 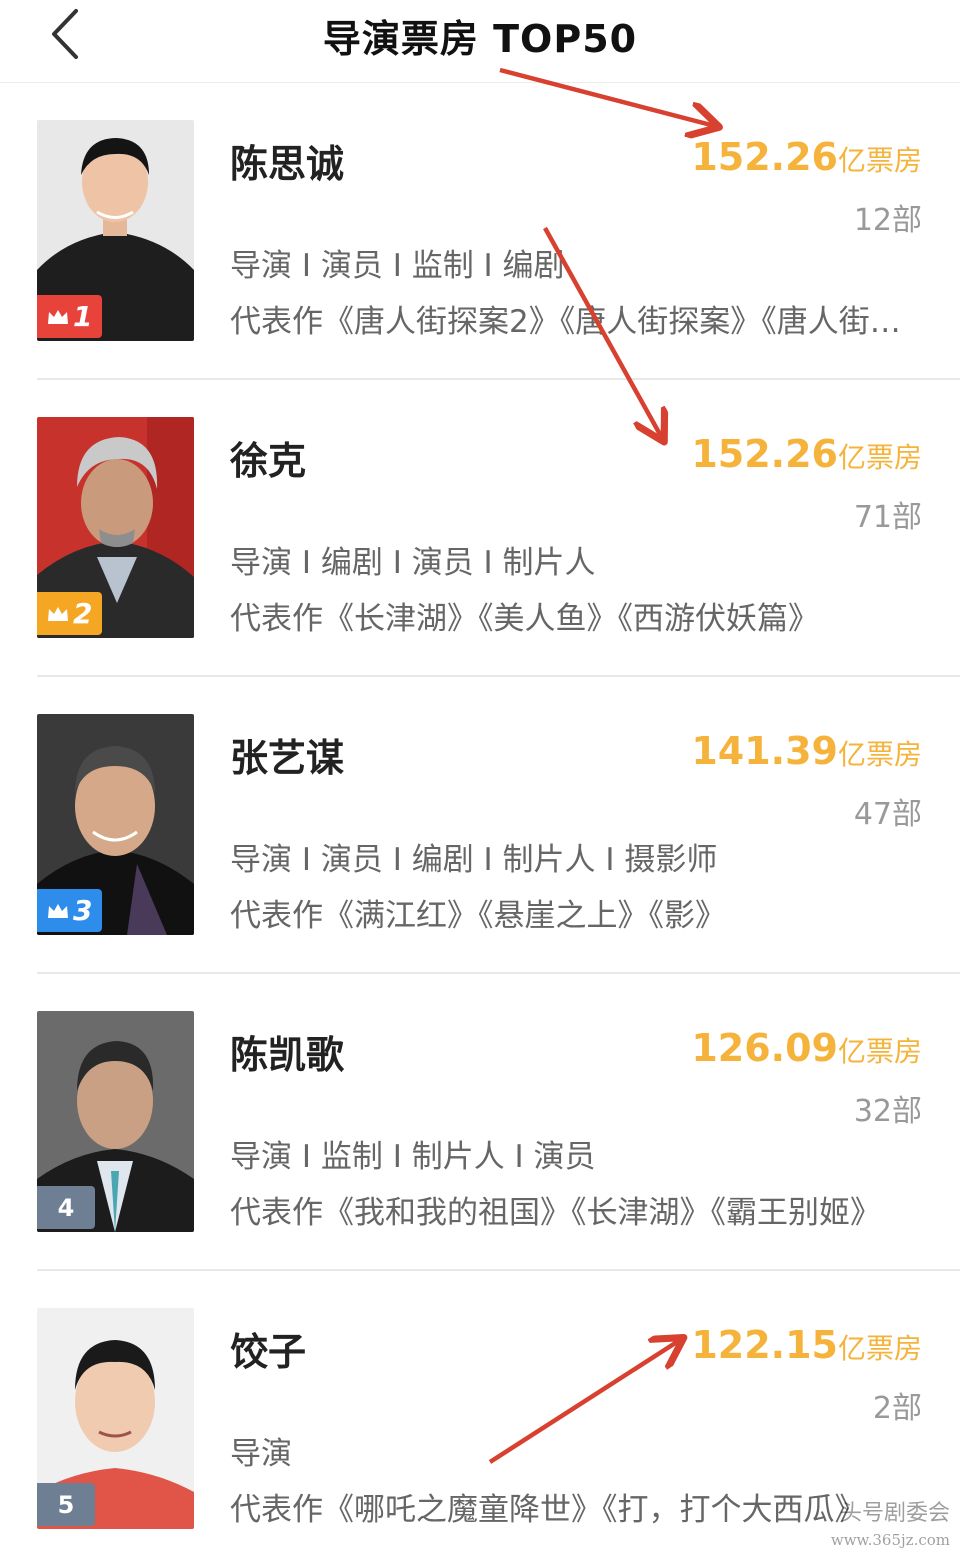 I want to click on box-office-value: 126.09, so click(x=764, y=1048).